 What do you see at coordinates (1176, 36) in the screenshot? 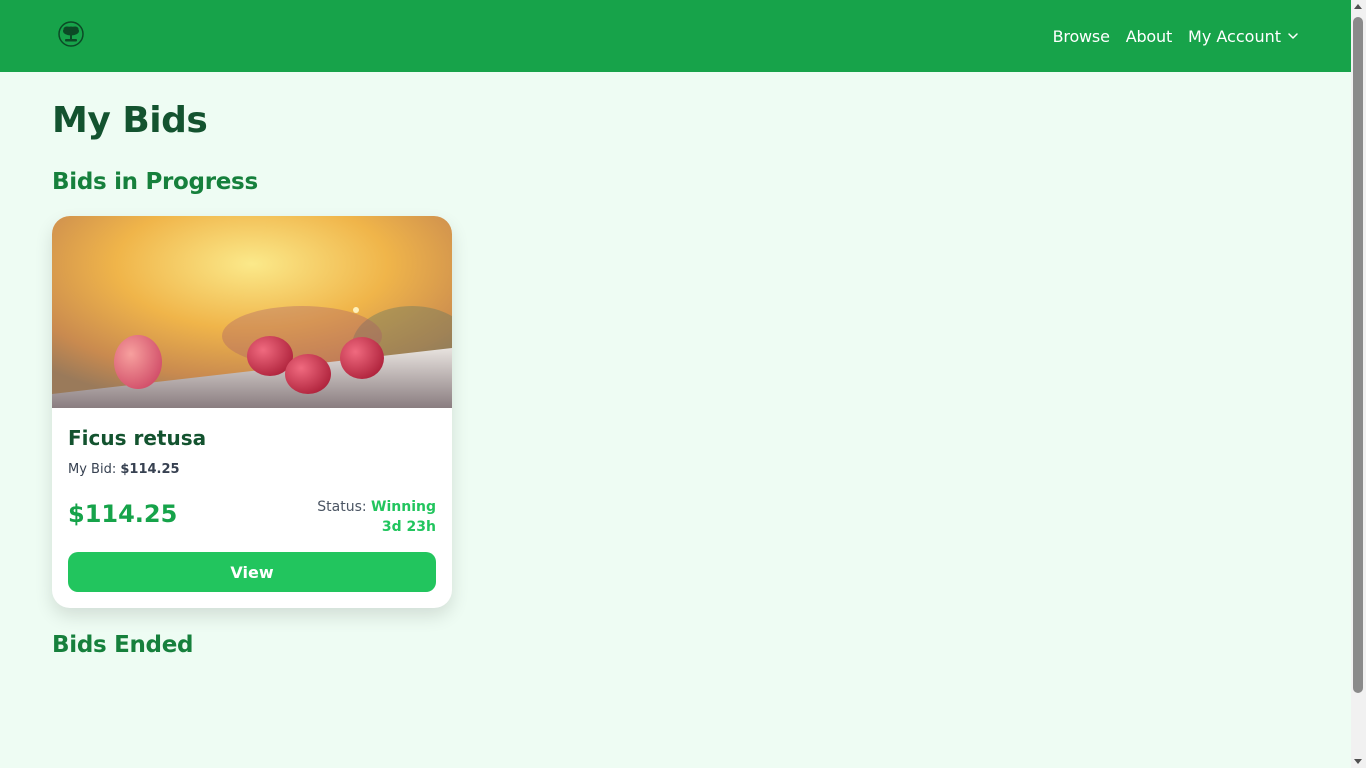
I see `nav-links: Browse About My Account` at bounding box center [1176, 36].